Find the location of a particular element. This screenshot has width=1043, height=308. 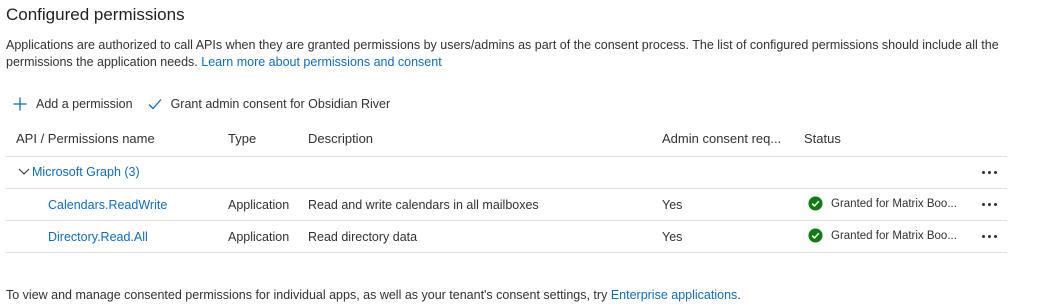

column-header-type: Type is located at coordinates (242, 138).